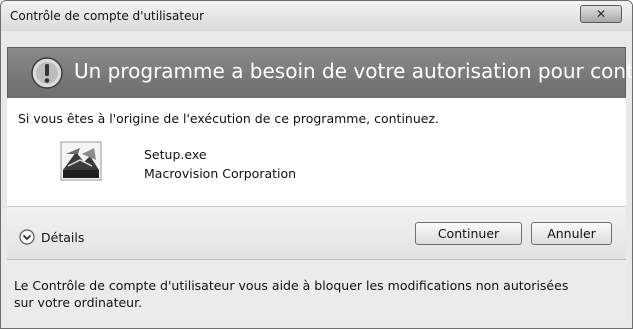 This screenshot has width=633, height=329. I want to click on details-toggle: Détails, so click(51, 237).